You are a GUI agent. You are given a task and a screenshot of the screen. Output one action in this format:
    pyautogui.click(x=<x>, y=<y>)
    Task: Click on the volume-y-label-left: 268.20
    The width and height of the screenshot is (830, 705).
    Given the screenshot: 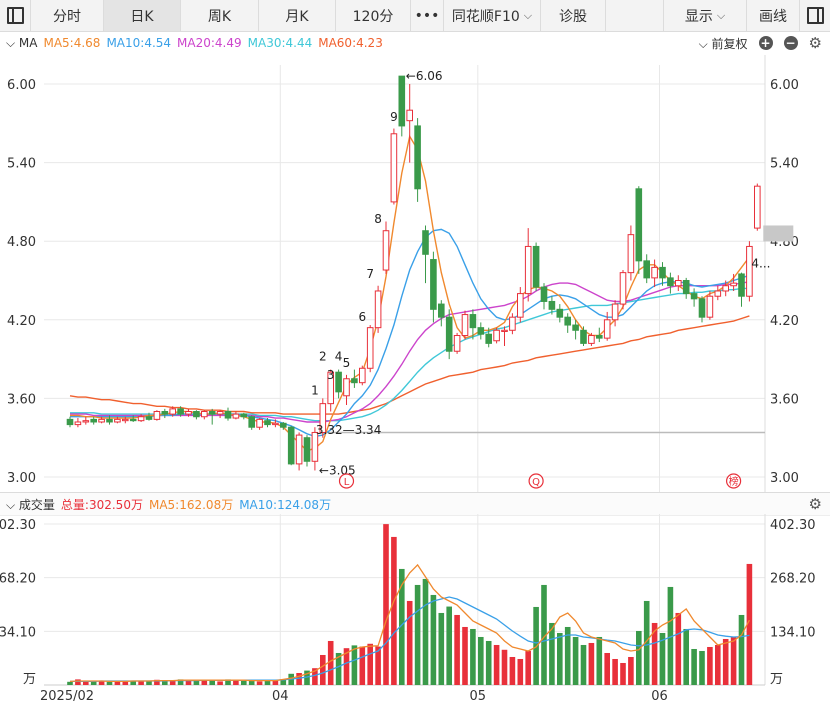 What is the action you would take?
    pyautogui.click(x=18, y=579)
    